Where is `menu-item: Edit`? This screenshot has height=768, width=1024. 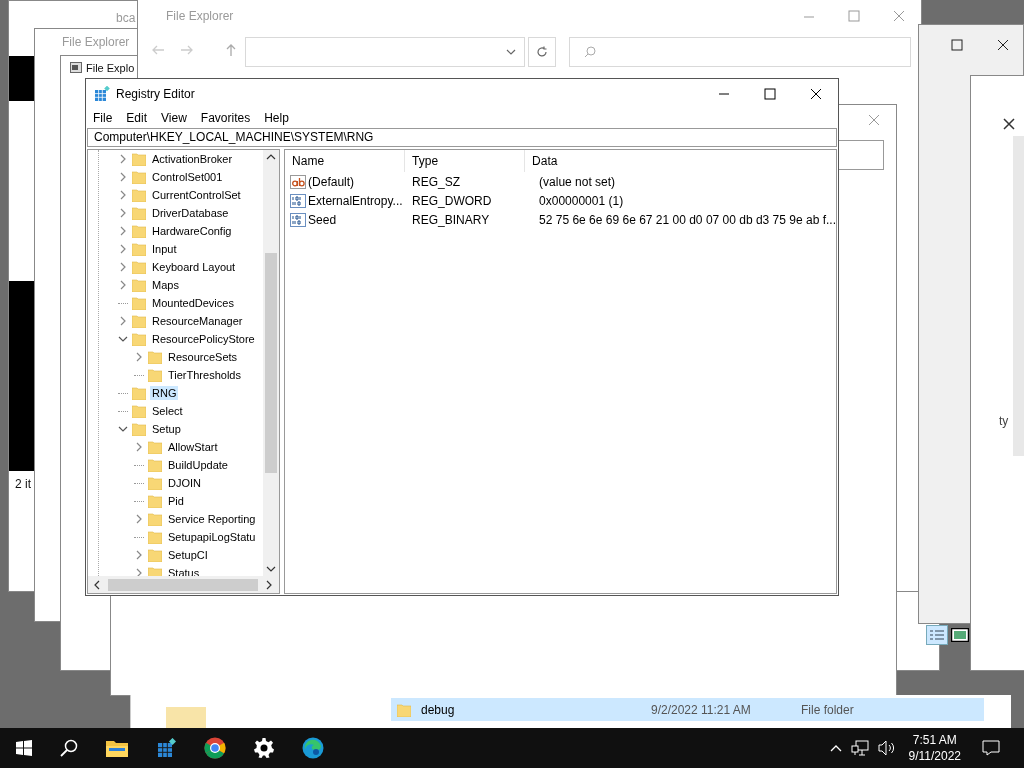
menu-item: Edit is located at coordinates (137, 118).